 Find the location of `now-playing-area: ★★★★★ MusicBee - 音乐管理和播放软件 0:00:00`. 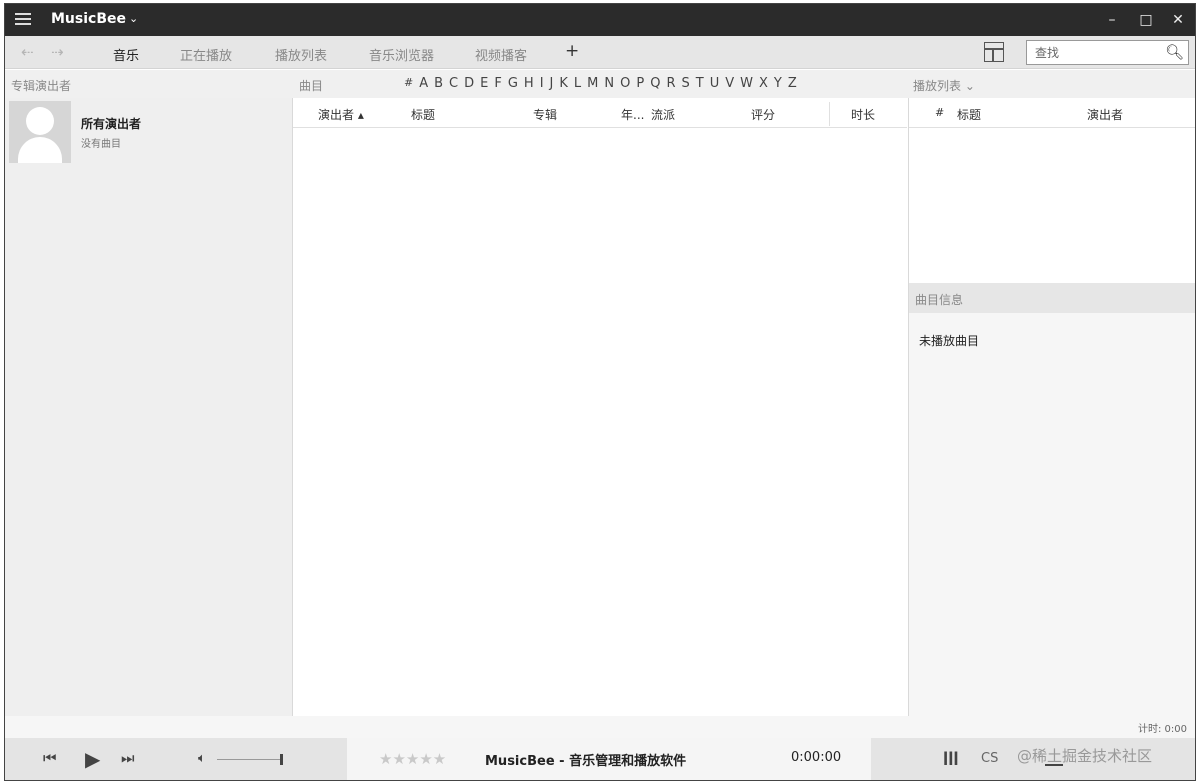

now-playing-area: ★★★★★ MusicBee - 音乐管理和播放软件 0:00:00 is located at coordinates (609, 759).